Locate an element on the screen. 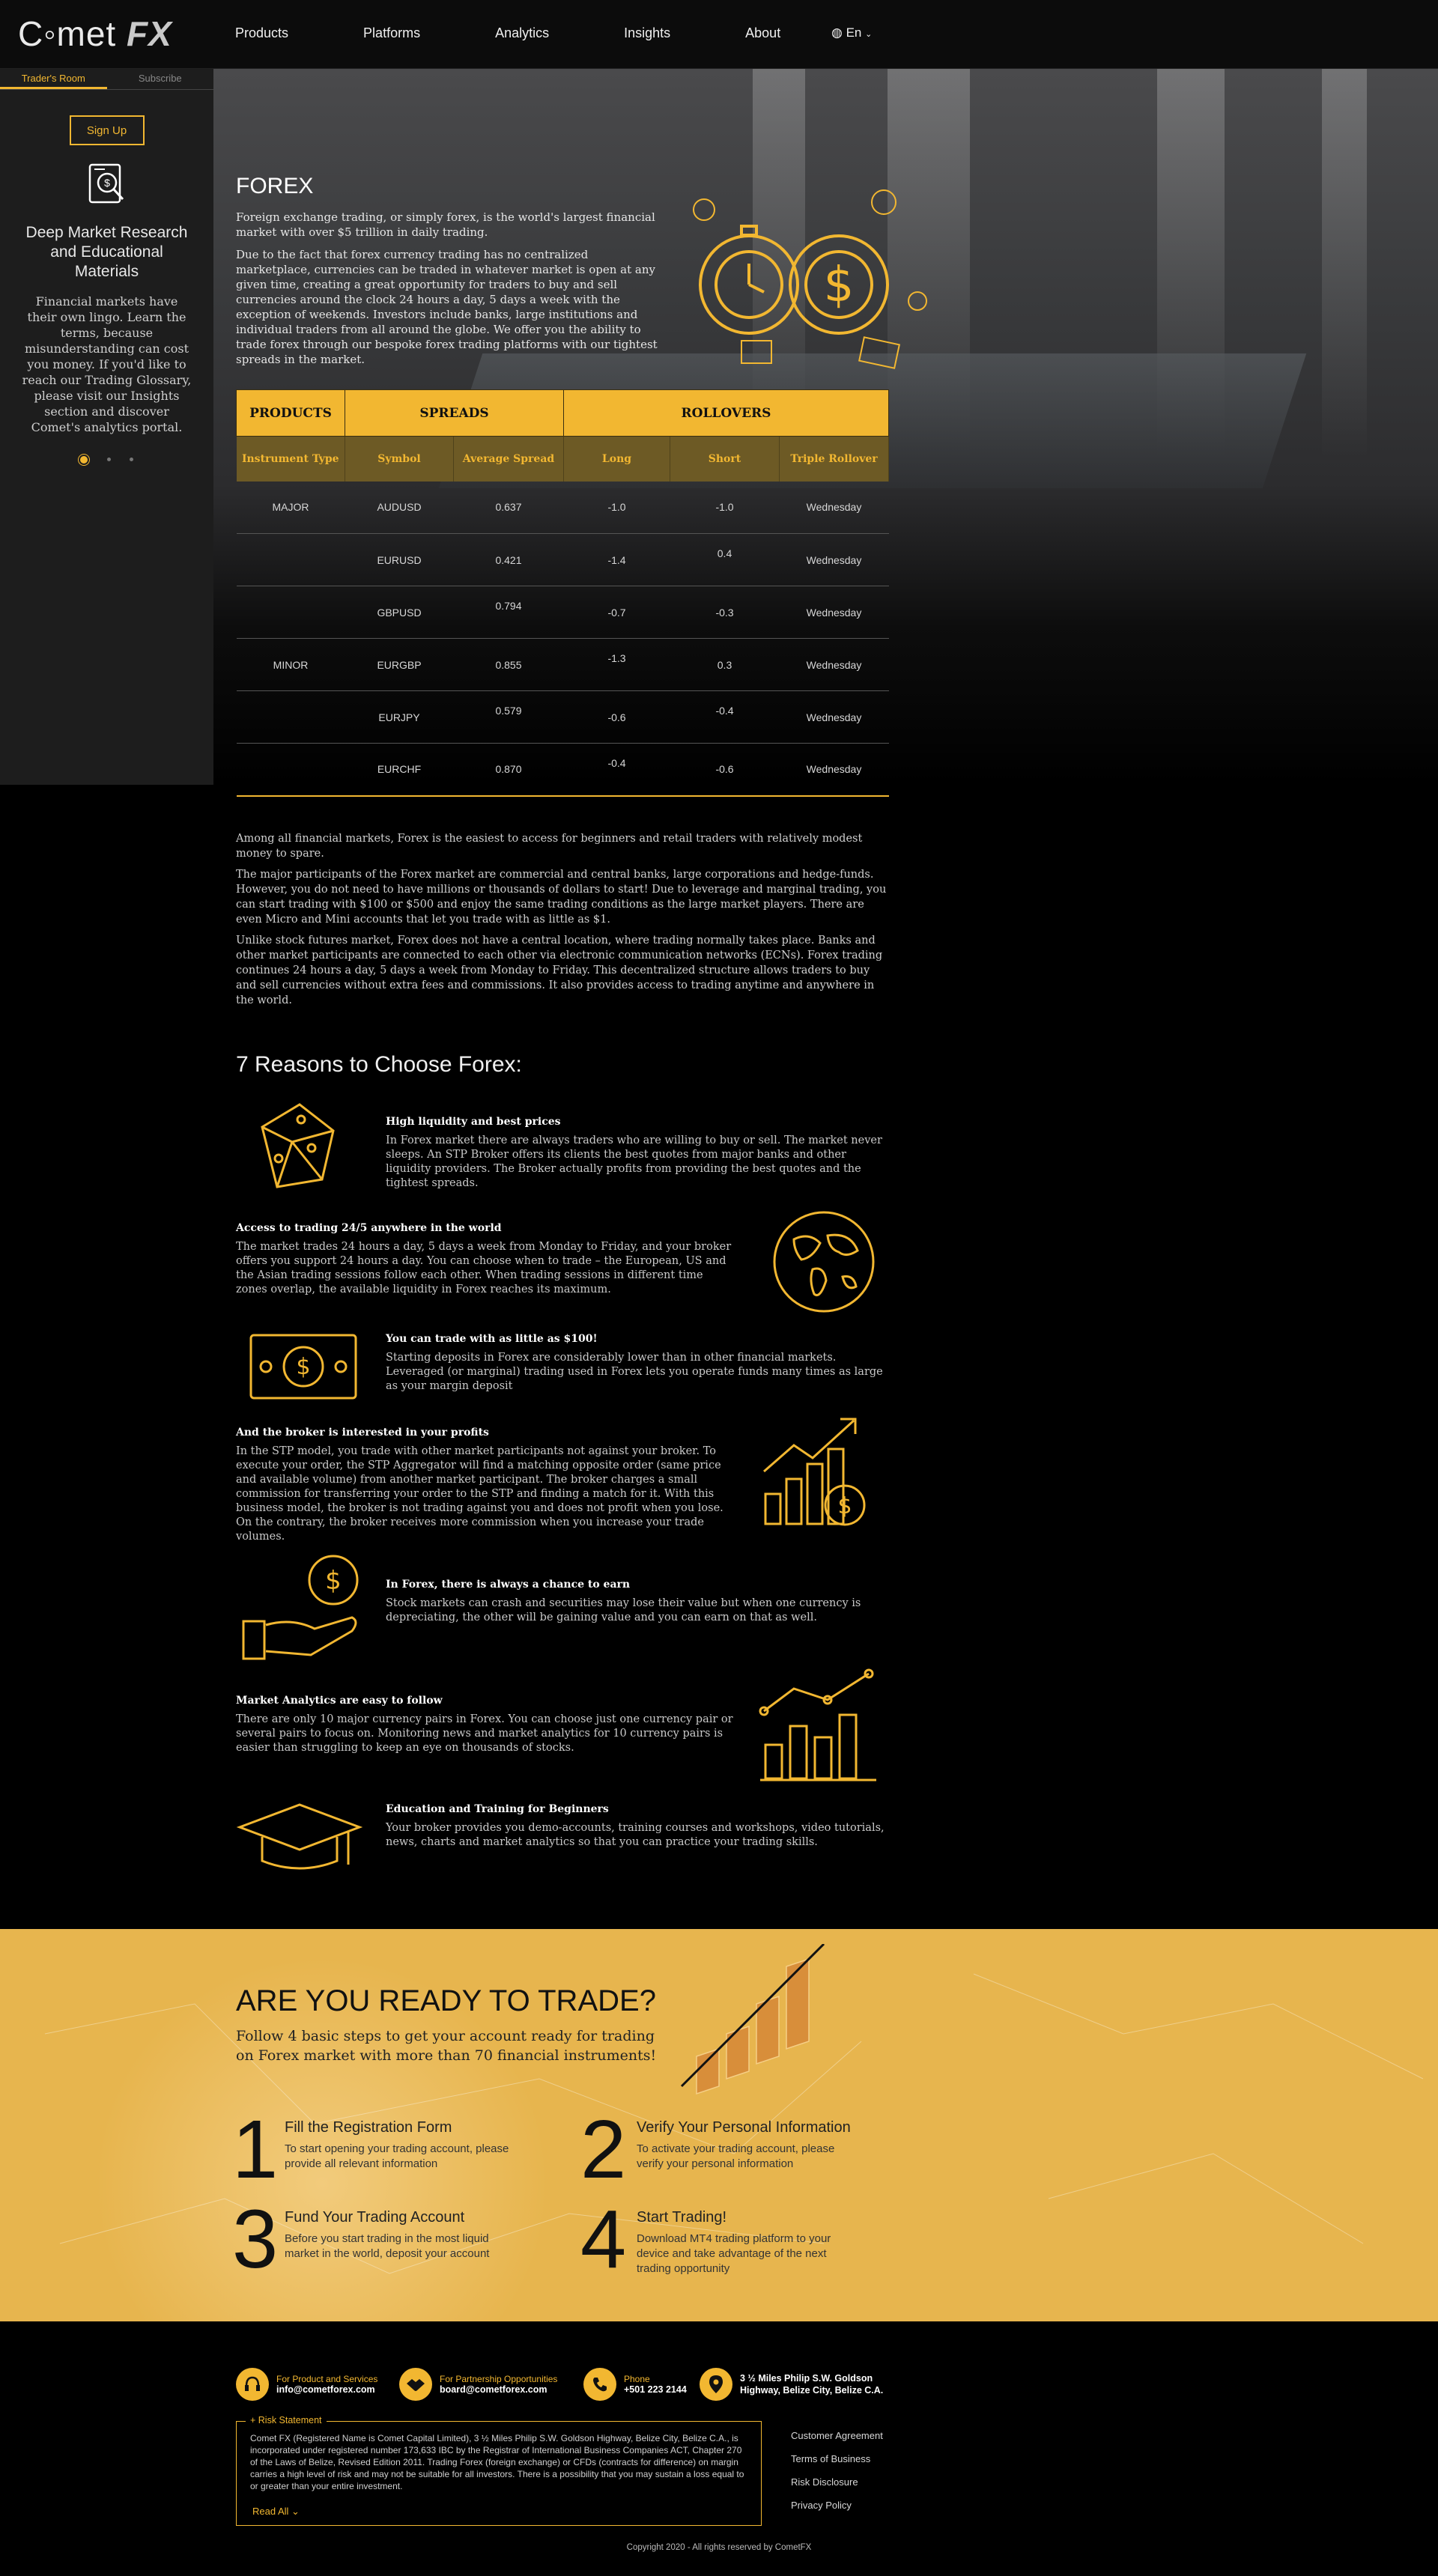  table-row: GBPUSD 0.794 -0.7 -0.3 Wednesday is located at coordinates (562, 612).